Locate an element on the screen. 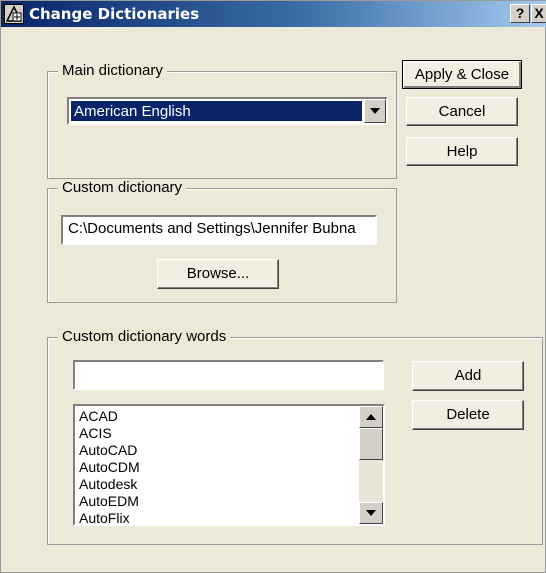 This screenshot has width=546, height=573. list-item: ACAD is located at coordinates (216, 416).